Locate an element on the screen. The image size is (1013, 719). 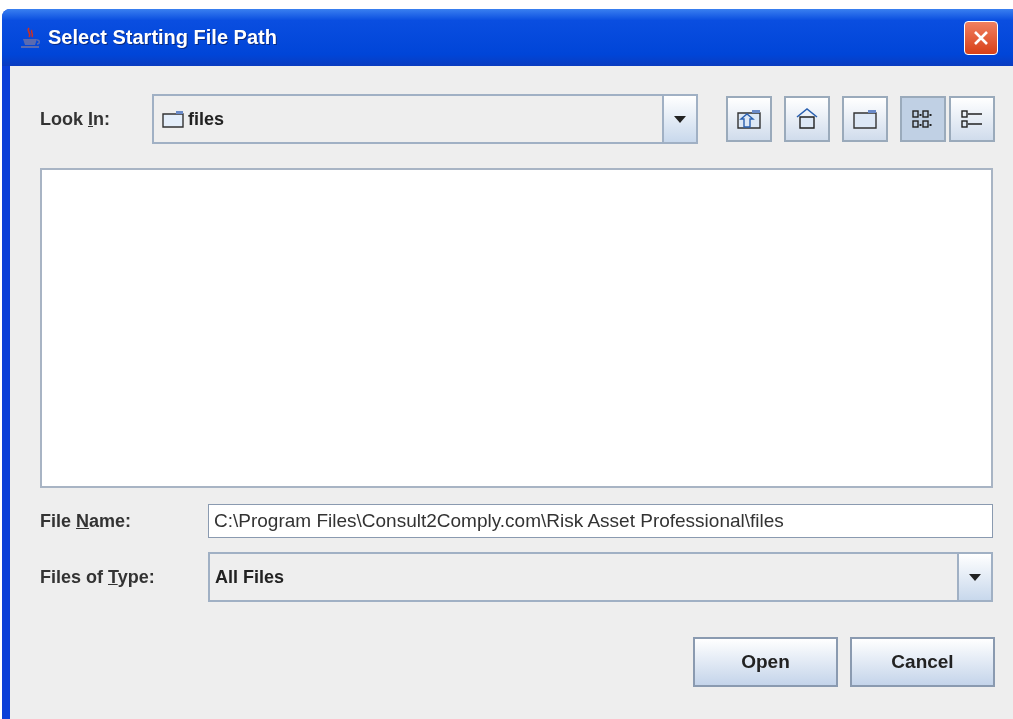
cancel-button: Cancel is located at coordinates (922, 662).